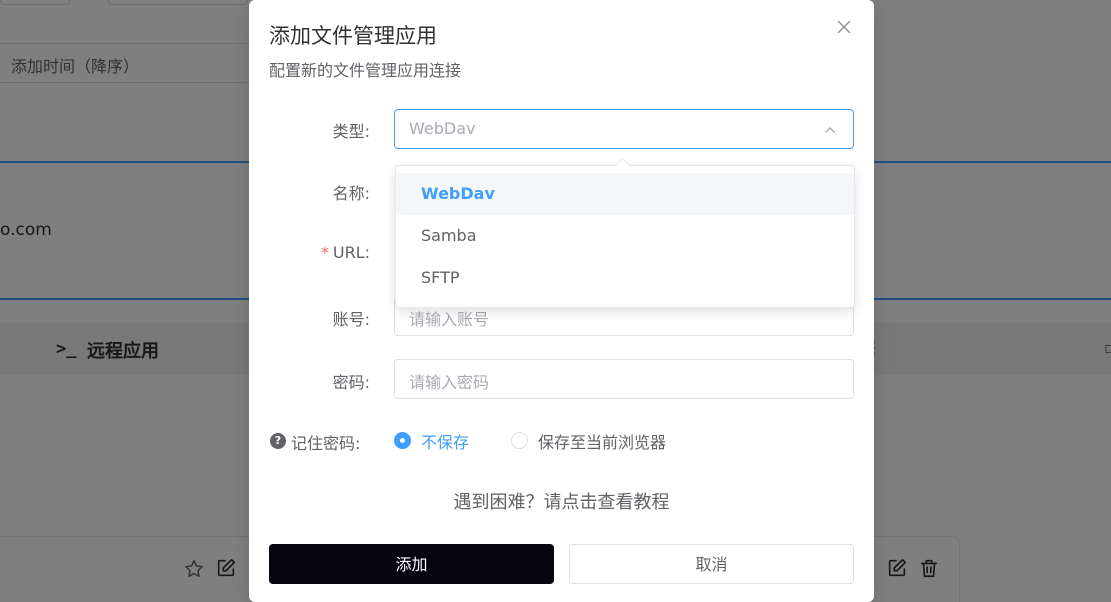 This screenshot has height=602, width=1111. What do you see at coordinates (442, 128) in the screenshot?
I see `type-select-value: WebDav` at bounding box center [442, 128].